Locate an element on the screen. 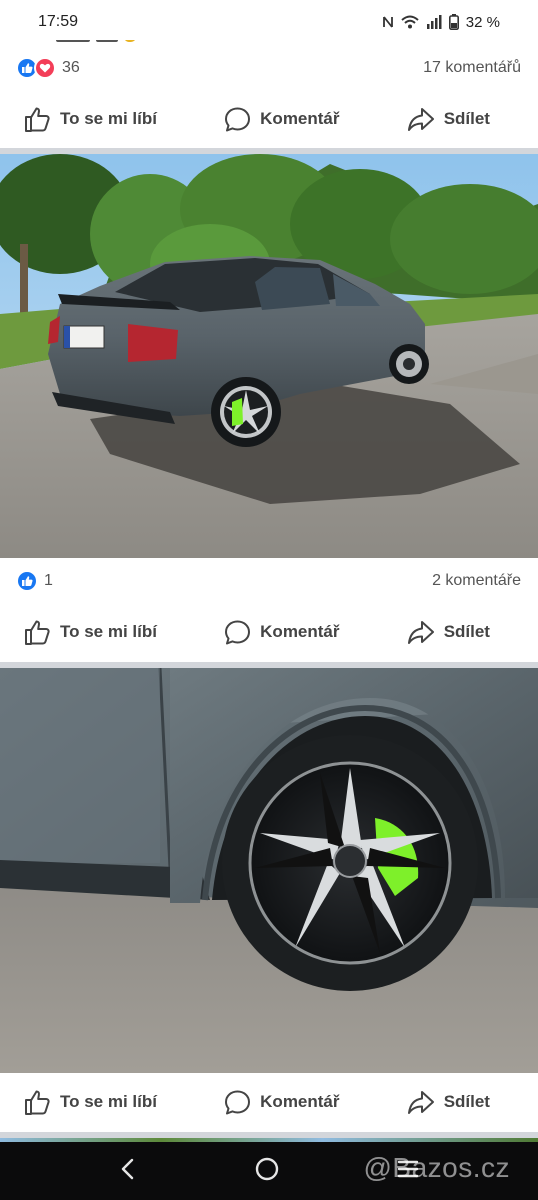 Image resolution: width=538 pixels, height=1200 pixels. status-icons: 32 % is located at coordinates (441, 22).